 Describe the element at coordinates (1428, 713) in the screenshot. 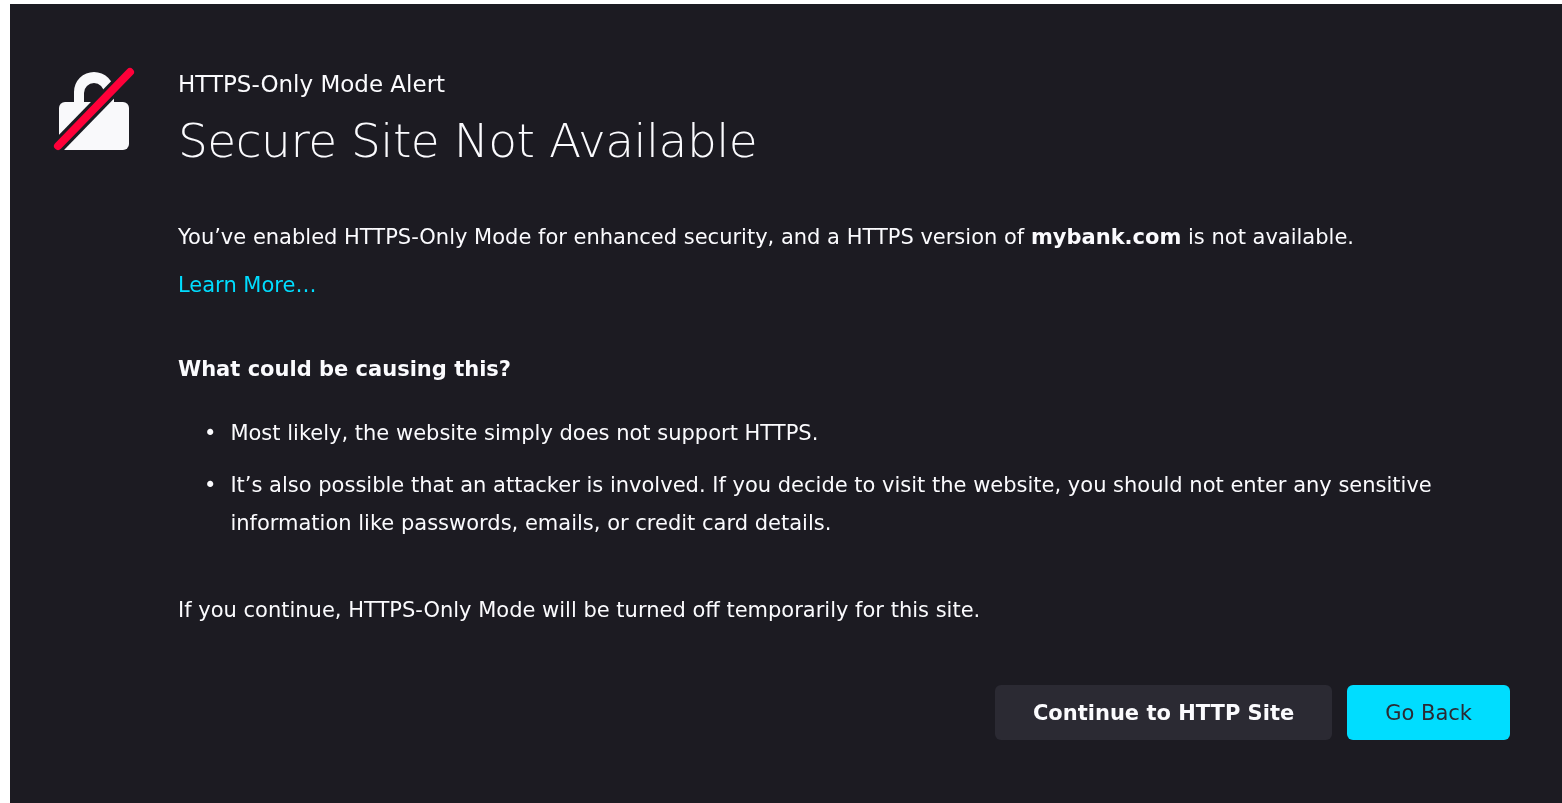

I see `go-back-button: Go Back` at that location.